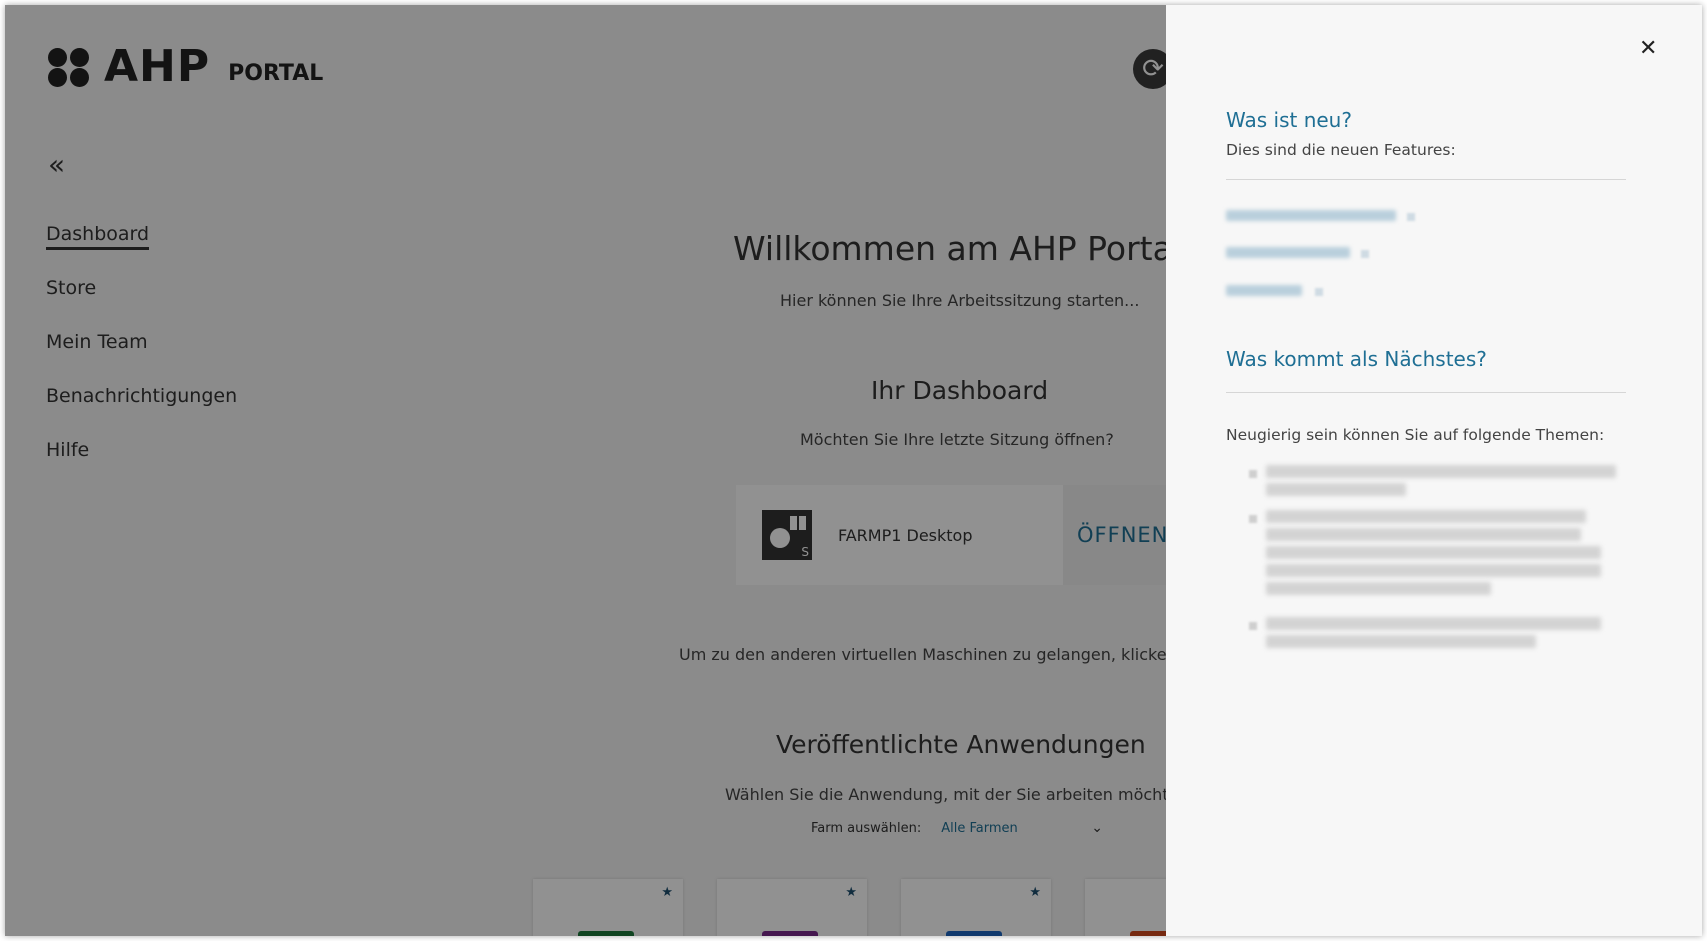 This screenshot has width=1707, height=941. What do you see at coordinates (905, 535) in the screenshot?
I see `session-name: FARMP1 Desktop` at bounding box center [905, 535].